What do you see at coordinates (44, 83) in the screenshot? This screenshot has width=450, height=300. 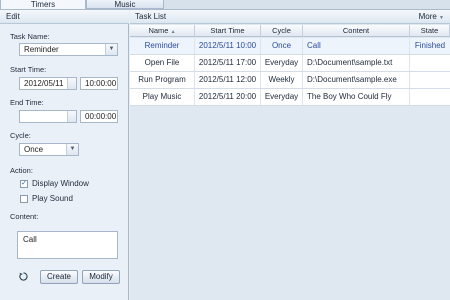 I see `start-date-value: 2012/05/11` at bounding box center [44, 83].